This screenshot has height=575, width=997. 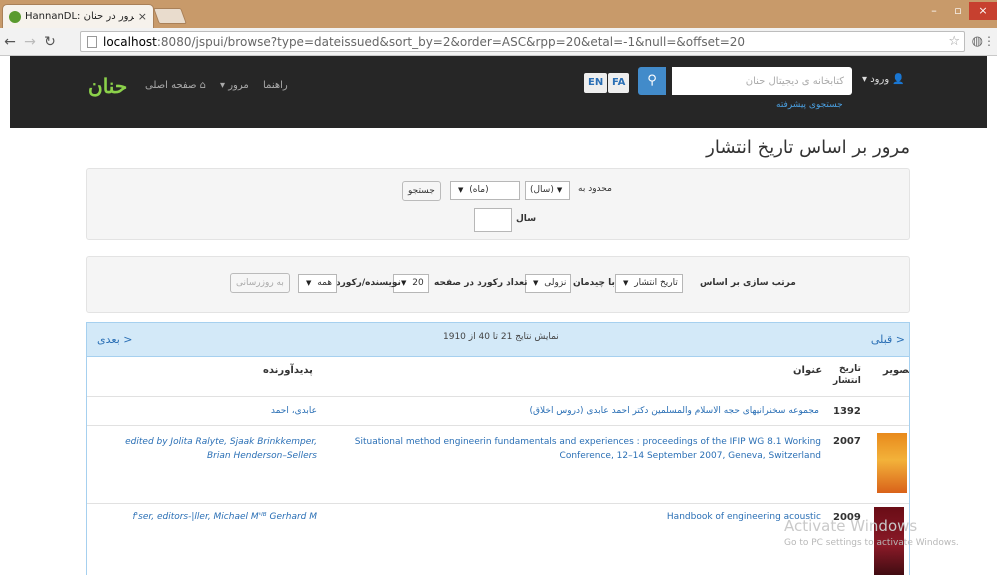 I want to click on sort-by-select: ▼ تاریخ انتشار, so click(x=649, y=283).